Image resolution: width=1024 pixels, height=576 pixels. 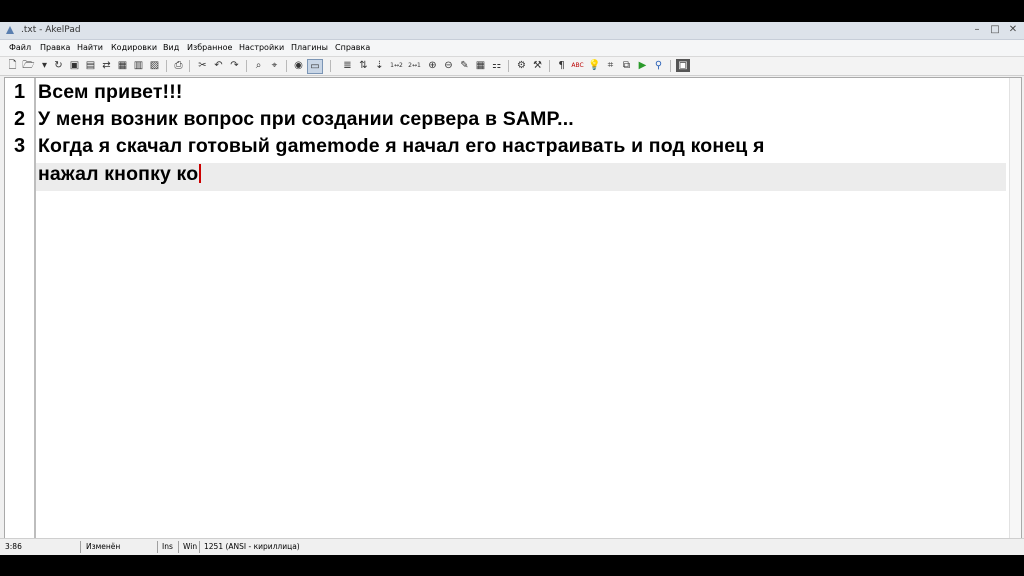 What do you see at coordinates (122, 65) in the screenshot?
I see `print-preview-icon: ▦` at bounding box center [122, 65].